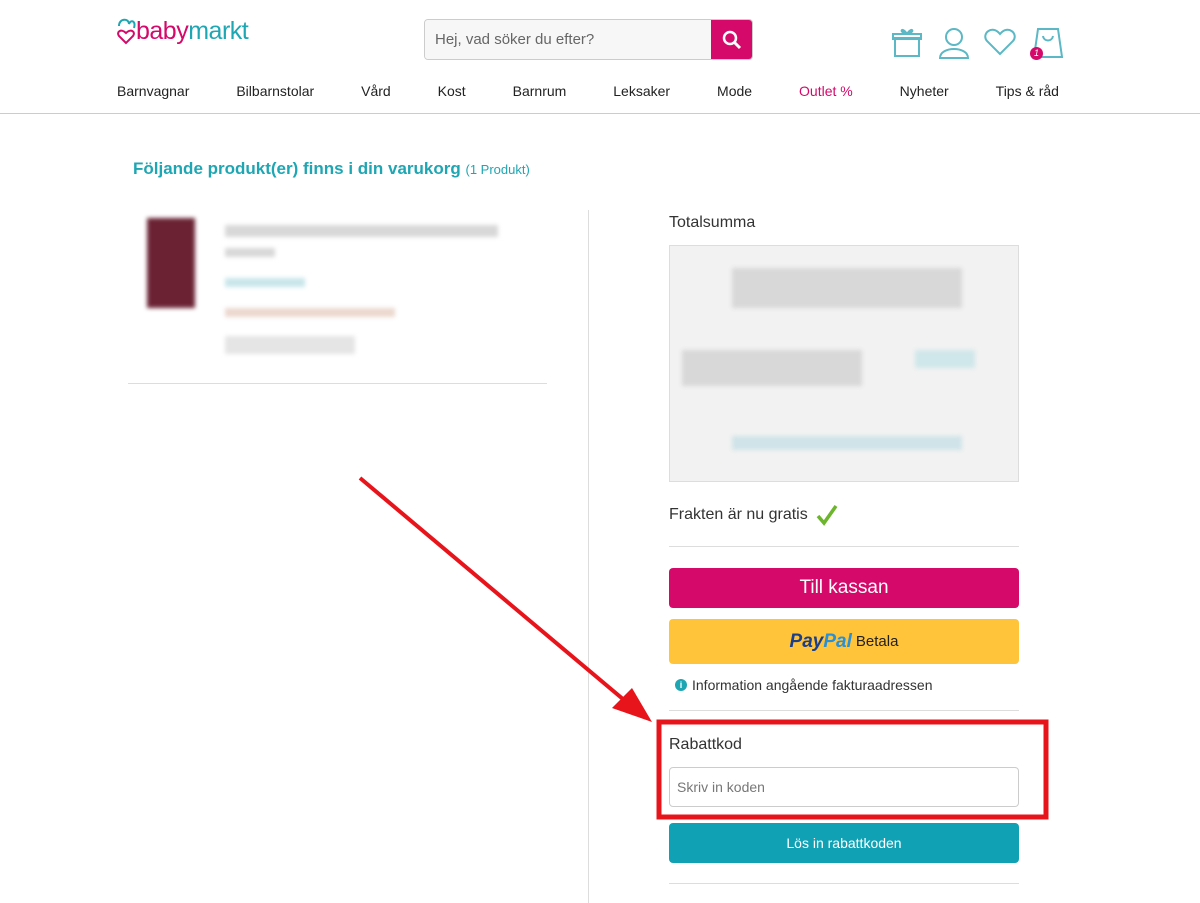 The image size is (1200, 903). I want to click on paypal-logo: PayPal, so click(820, 641).